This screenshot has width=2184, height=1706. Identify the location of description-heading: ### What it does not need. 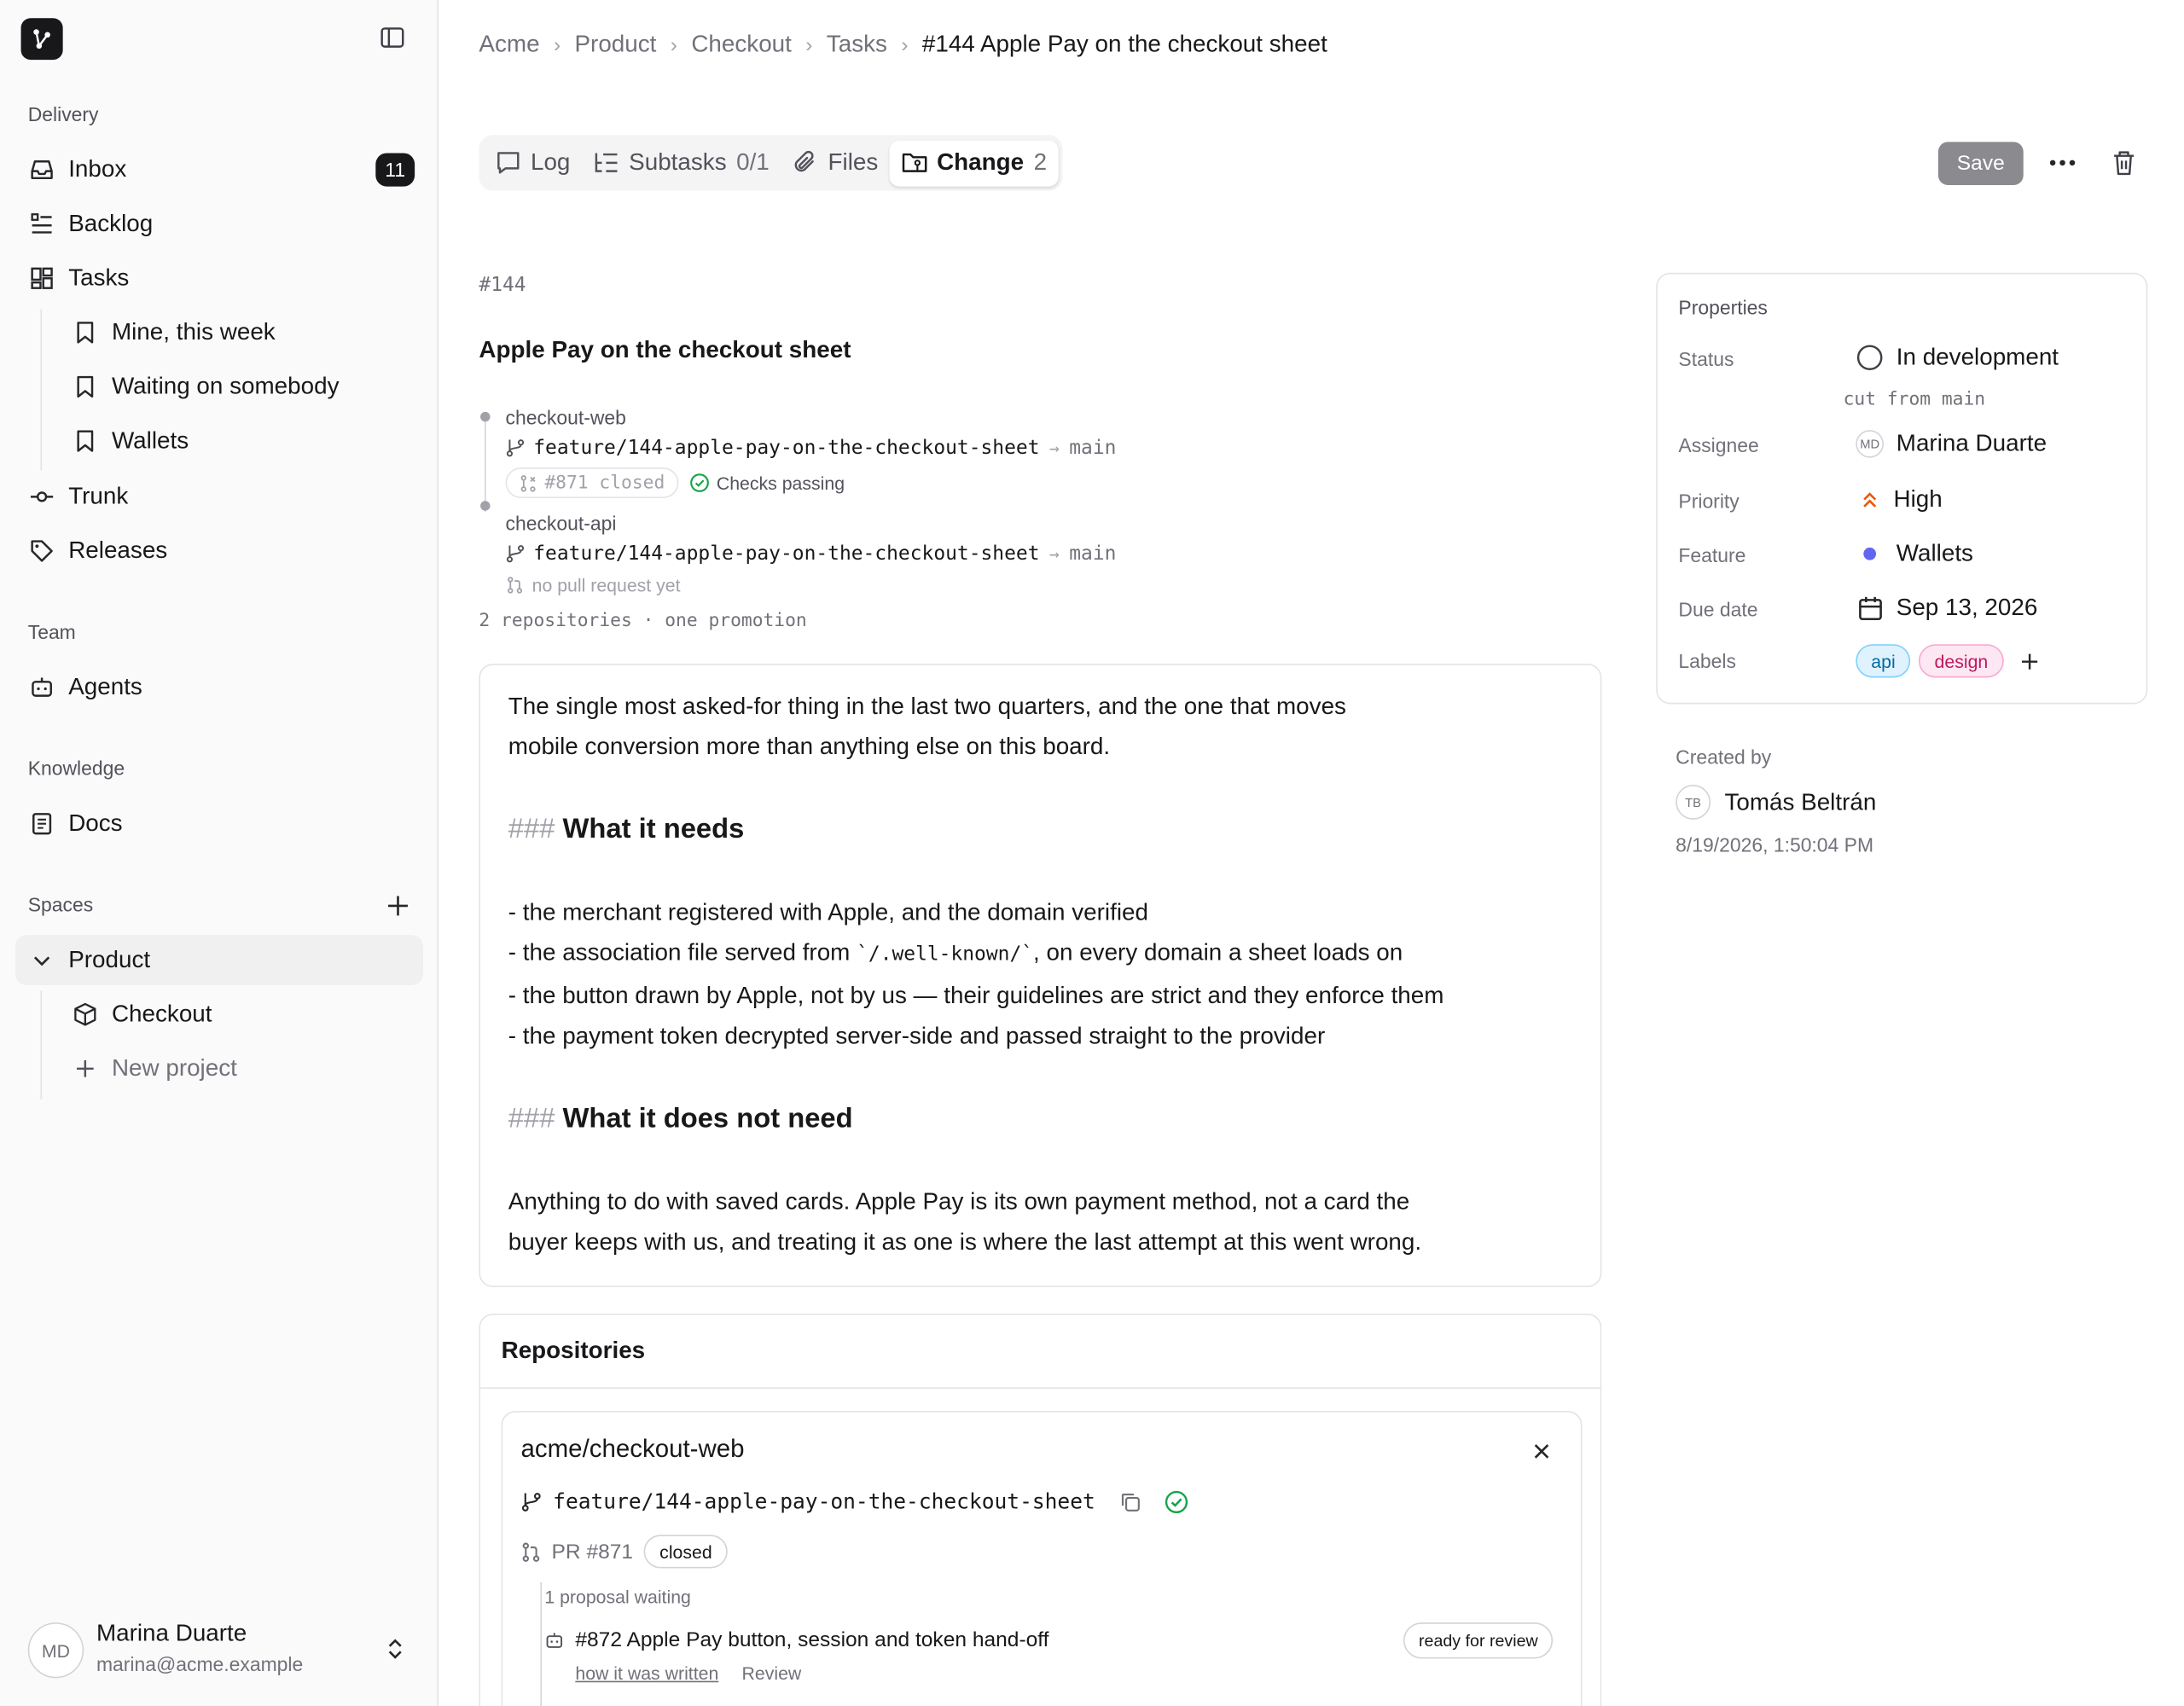
(1040, 1120).